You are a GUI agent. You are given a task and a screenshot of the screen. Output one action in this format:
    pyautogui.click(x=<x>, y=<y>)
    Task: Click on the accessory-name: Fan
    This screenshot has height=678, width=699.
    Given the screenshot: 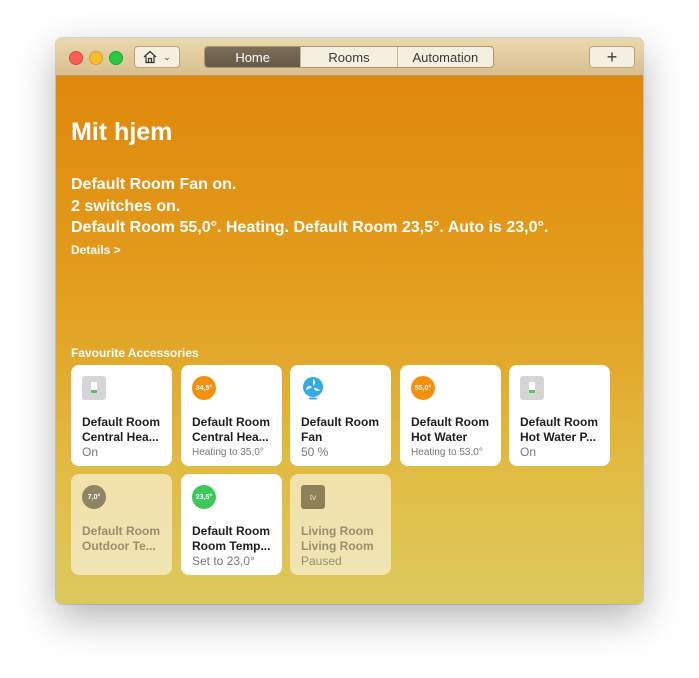 What is the action you would take?
    pyautogui.click(x=312, y=437)
    